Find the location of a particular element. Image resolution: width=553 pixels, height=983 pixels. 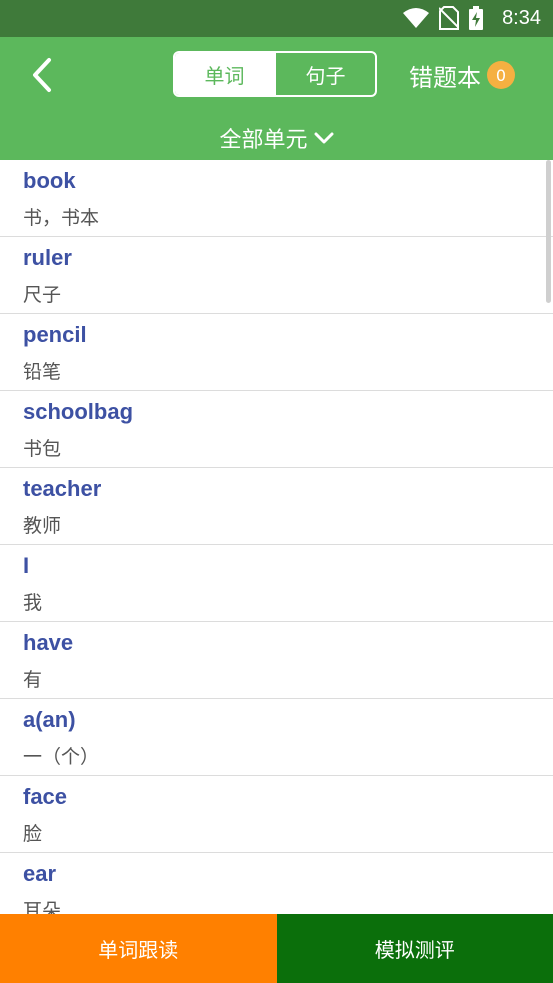

word-text: I is located at coordinates (26, 565).